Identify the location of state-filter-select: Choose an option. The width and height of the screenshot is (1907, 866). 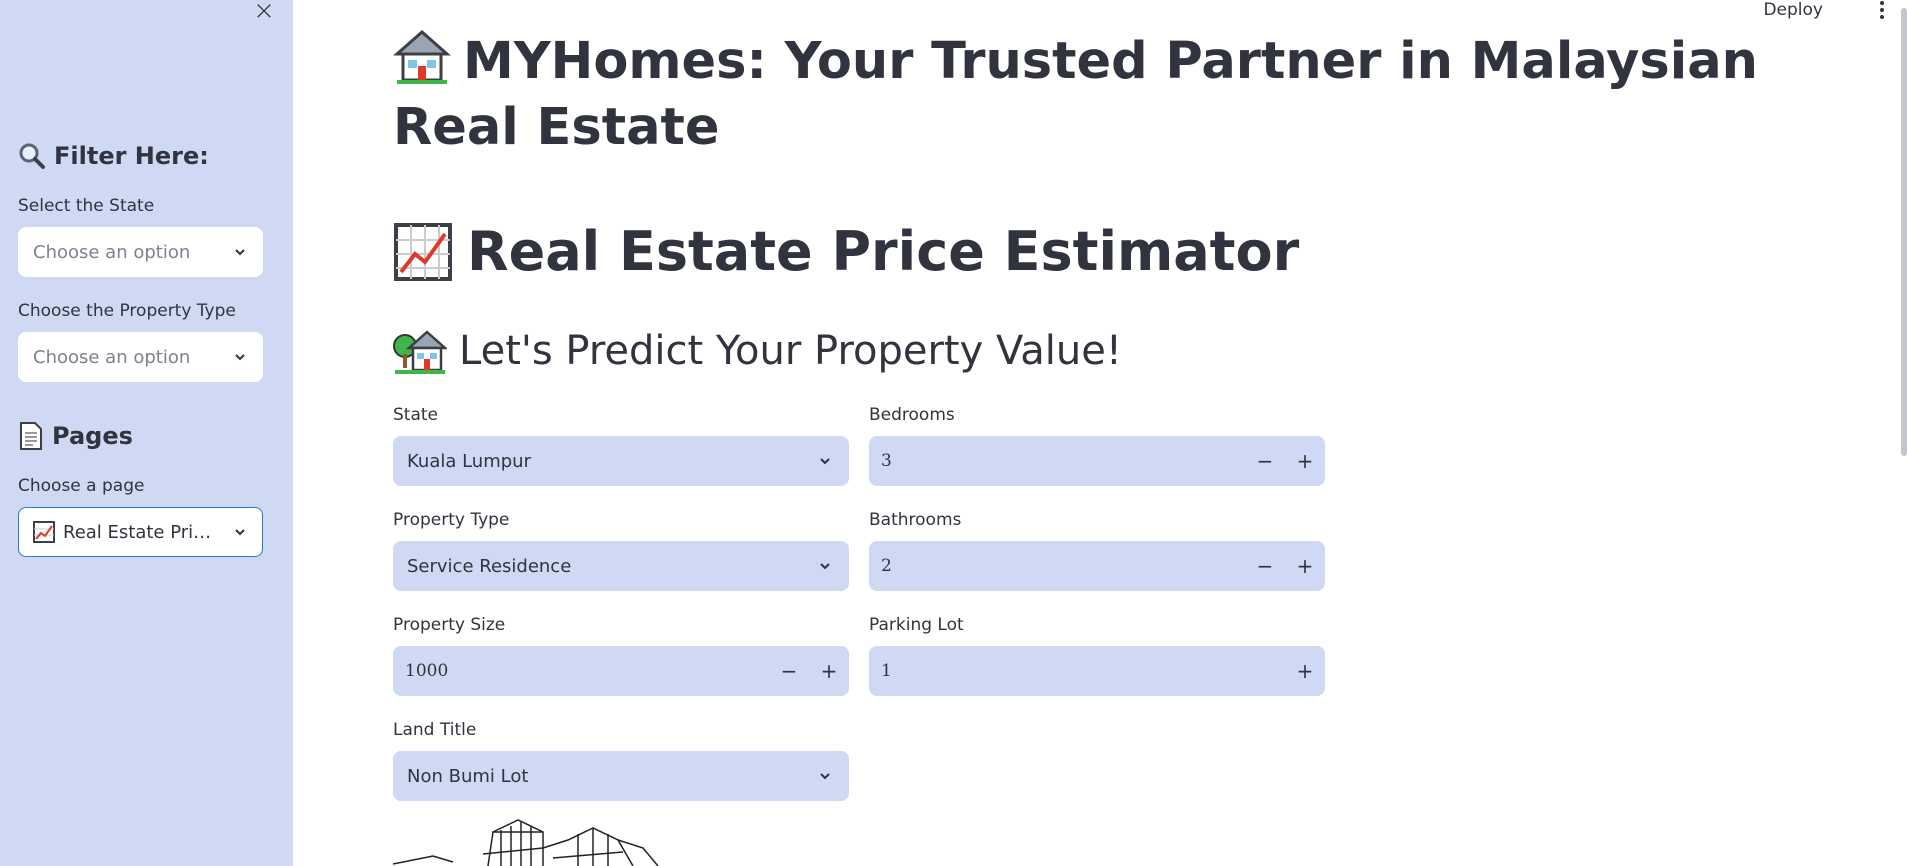
(140, 252).